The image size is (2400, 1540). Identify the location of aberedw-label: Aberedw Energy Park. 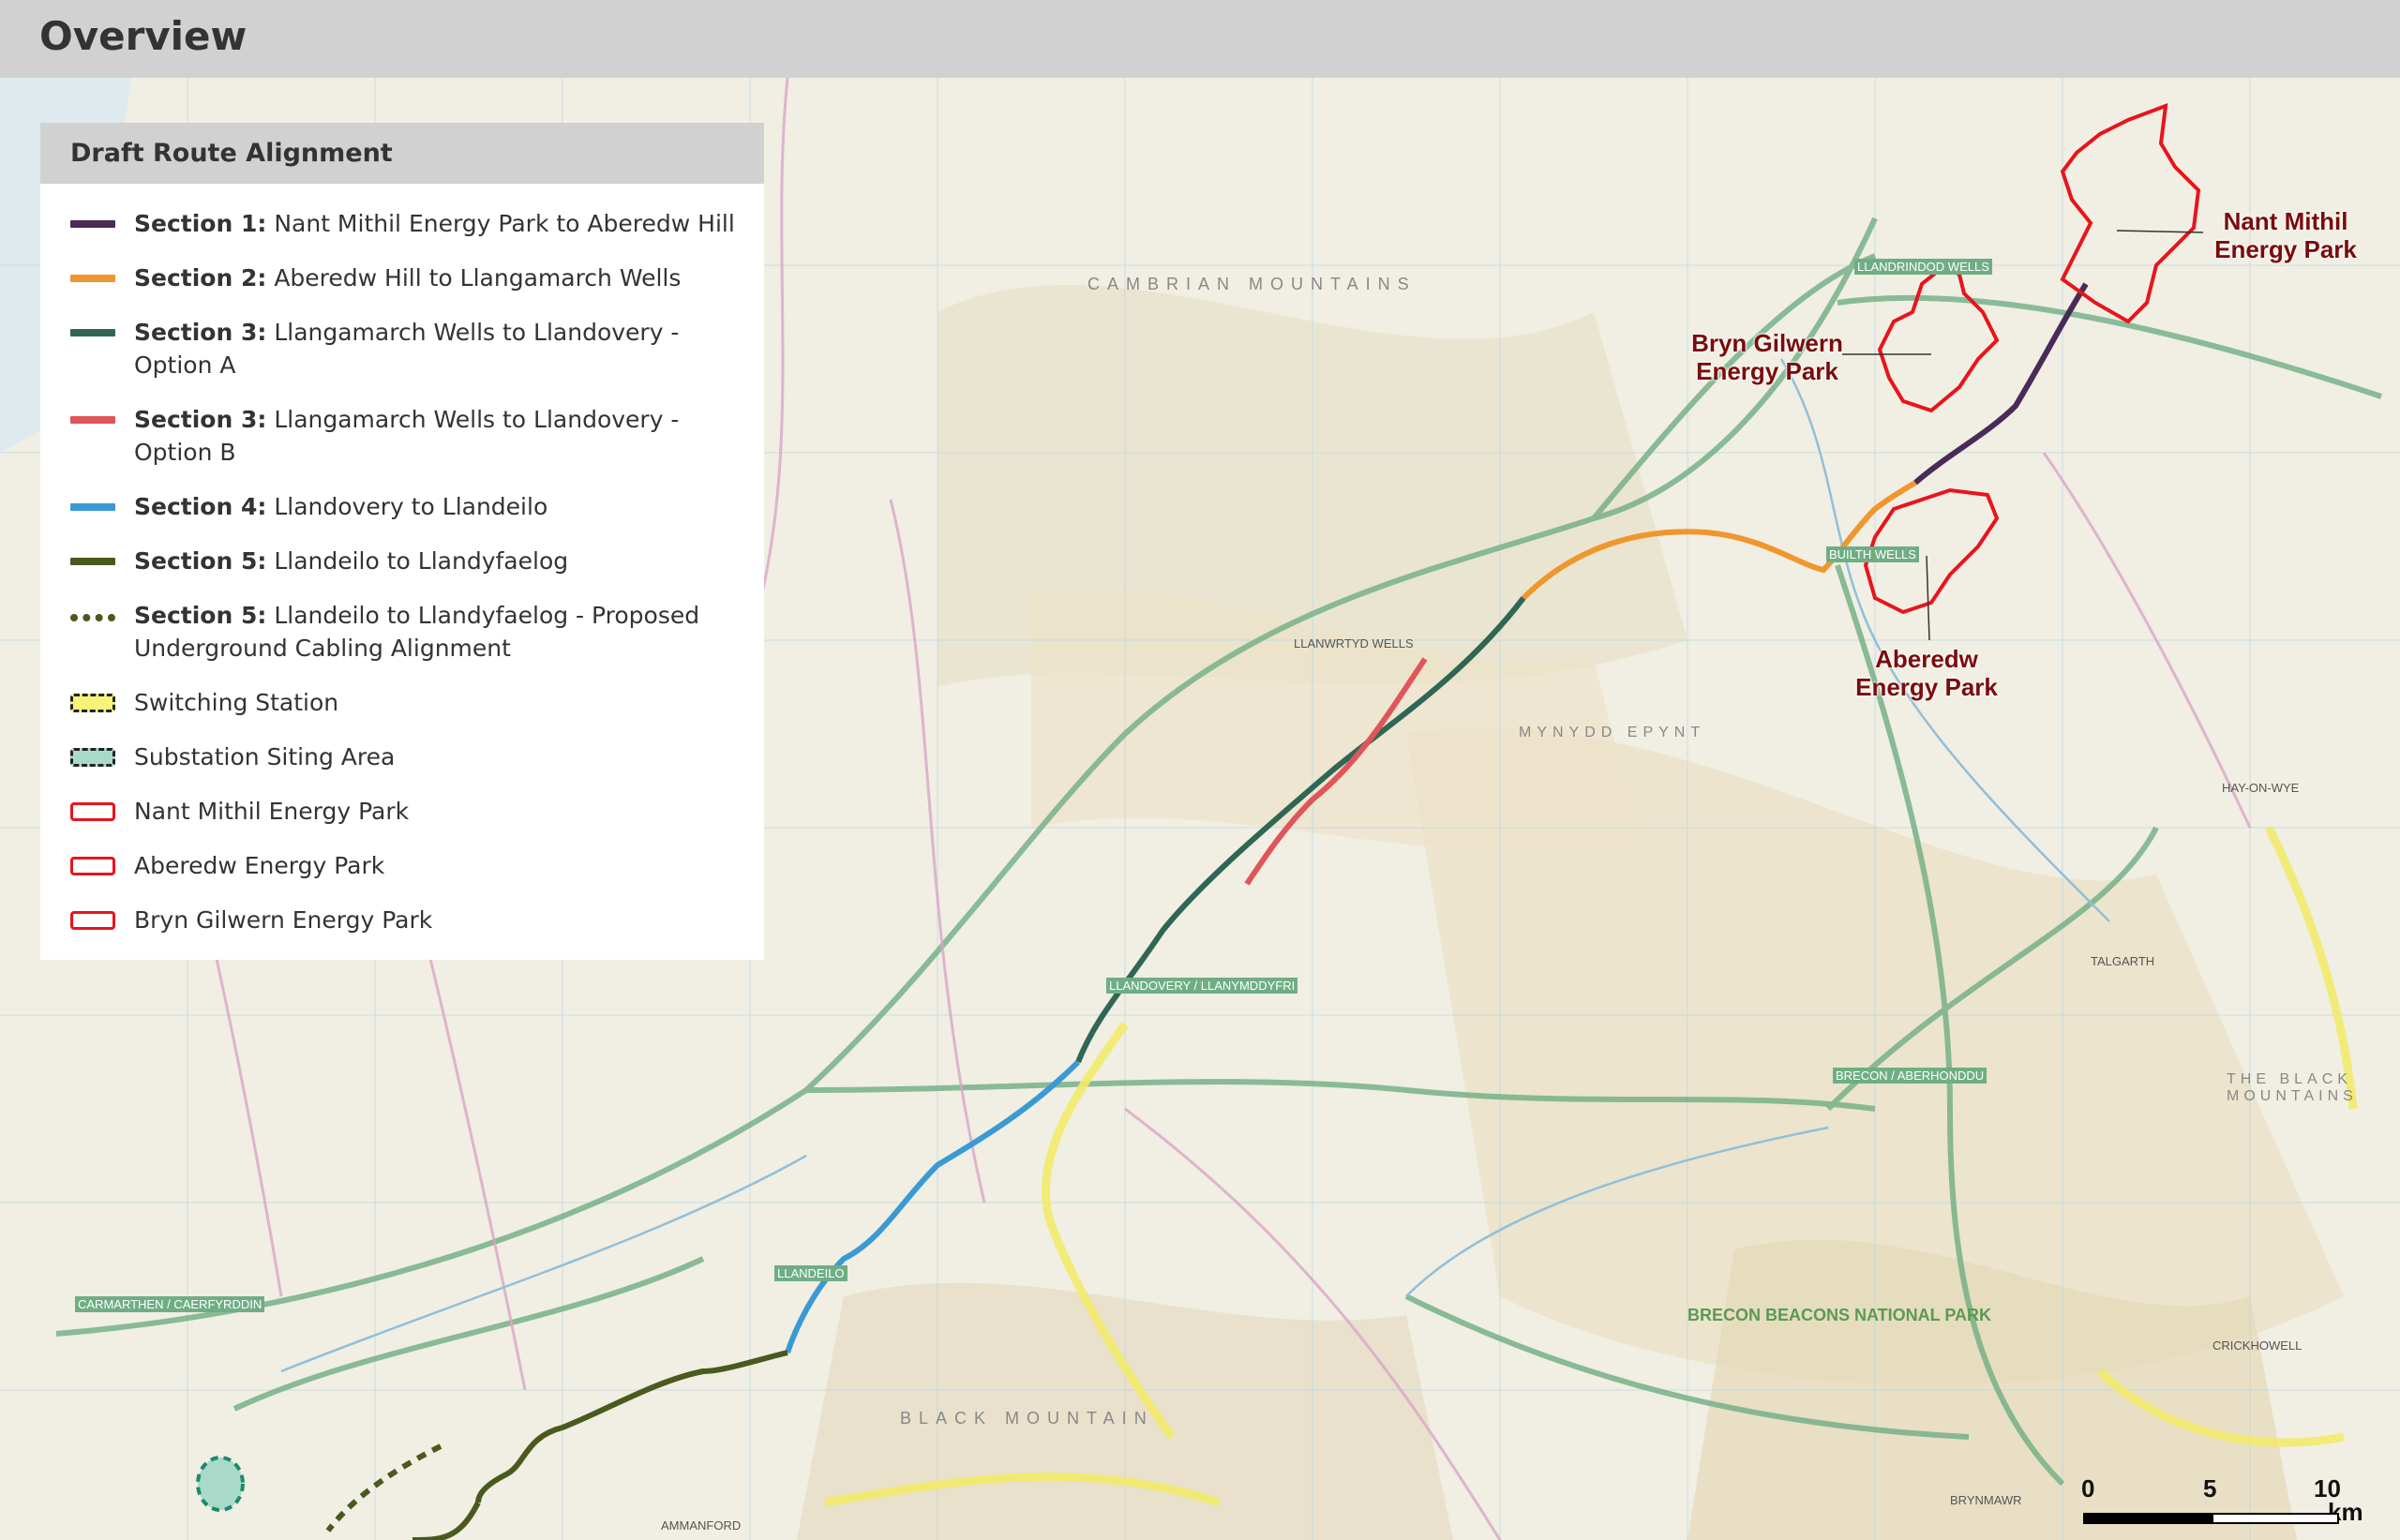
(1926, 673).